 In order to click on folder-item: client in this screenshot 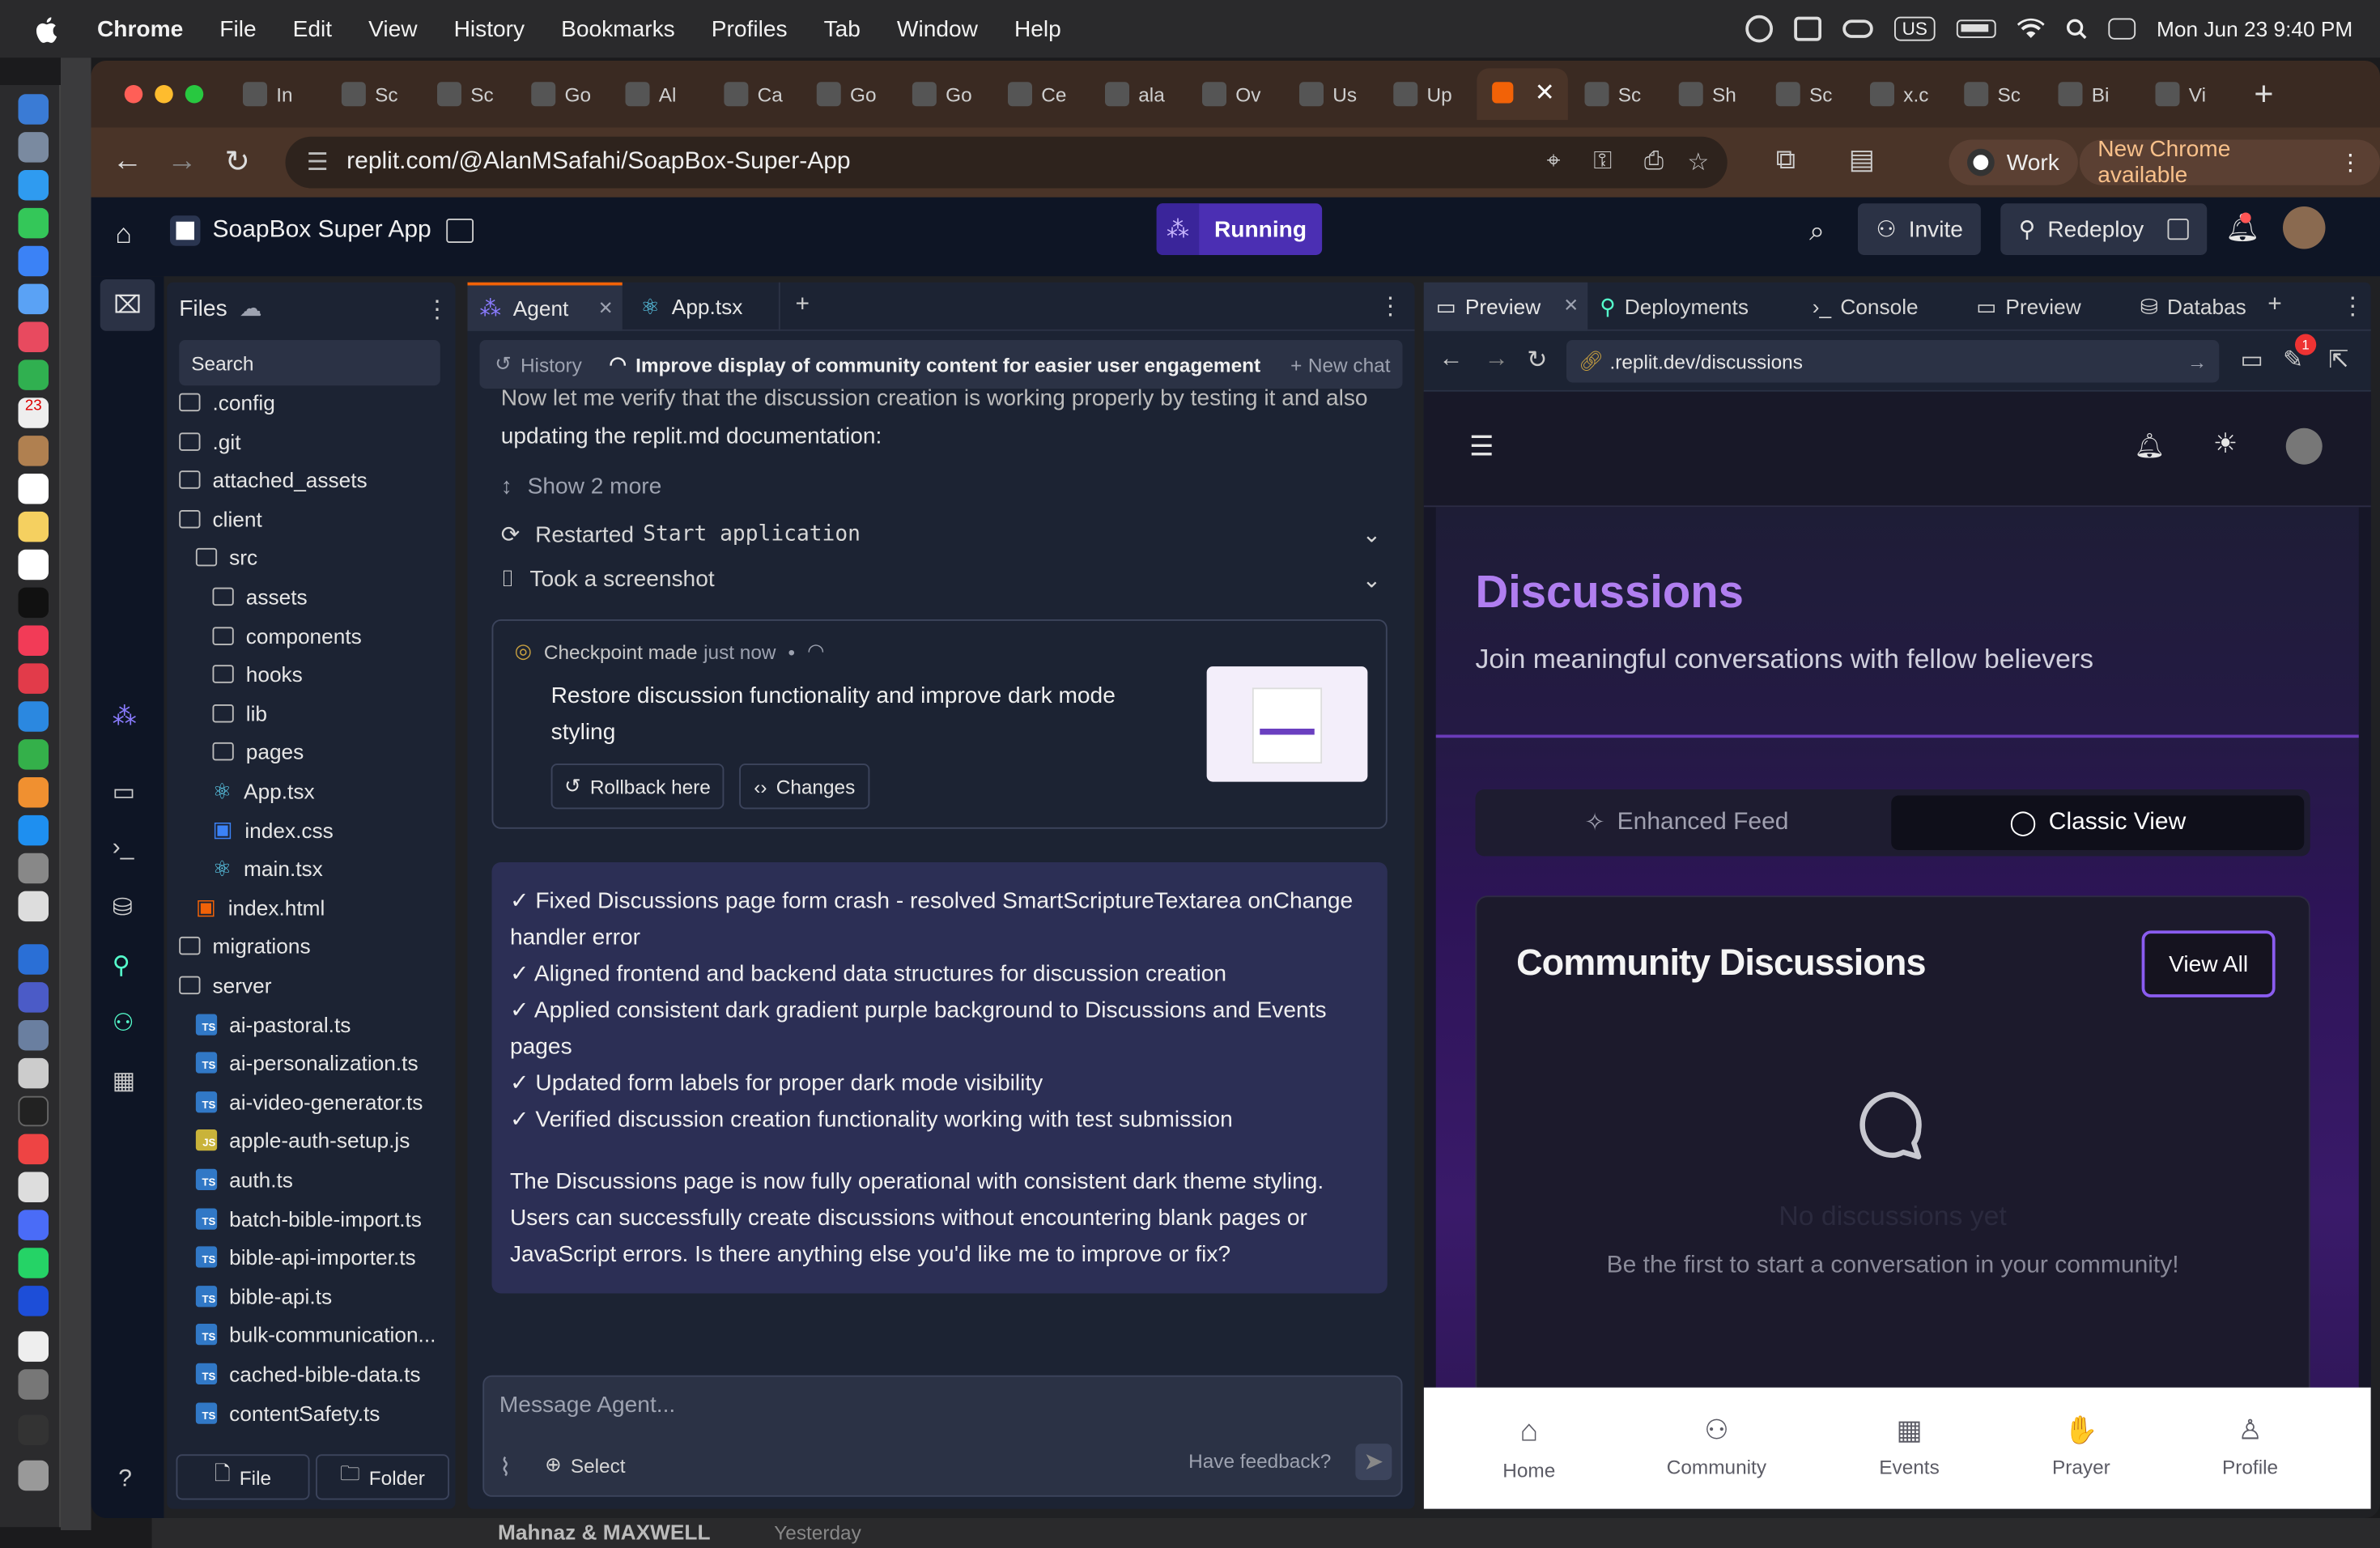, I will do `click(220, 518)`.